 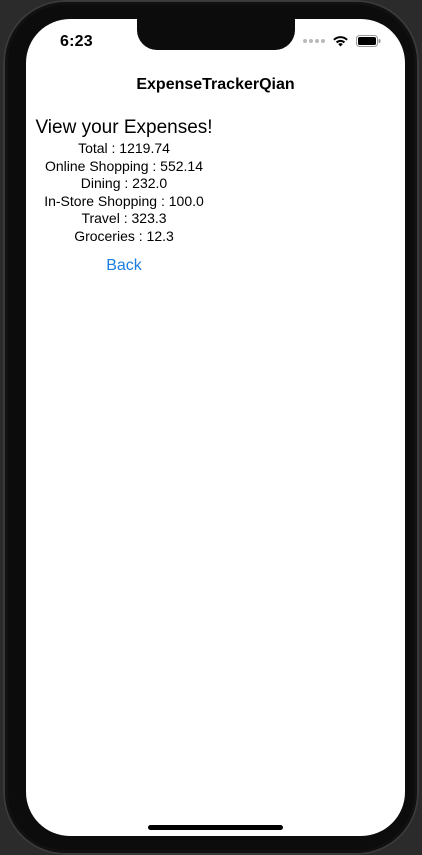 What do you see at coordinates (123, 165) in the screenshot?
I see `expense-online-shopping: Online Shopping : 552.14` at bounding box center [123, 165].